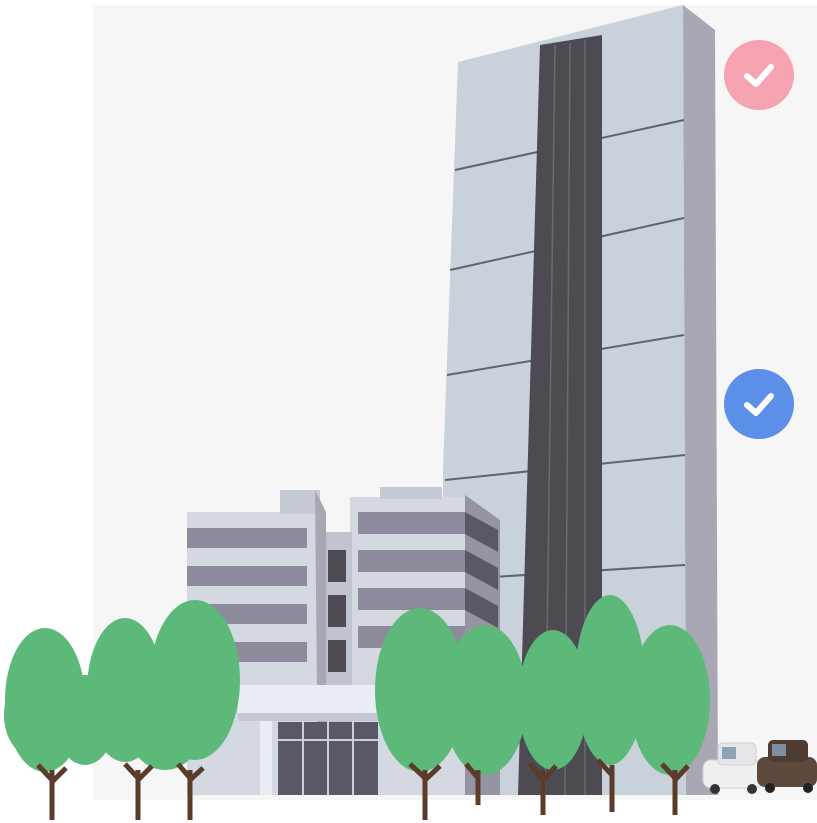 The image size is (817, 823). I want to click on pink-check-badge, so click(759, 75).